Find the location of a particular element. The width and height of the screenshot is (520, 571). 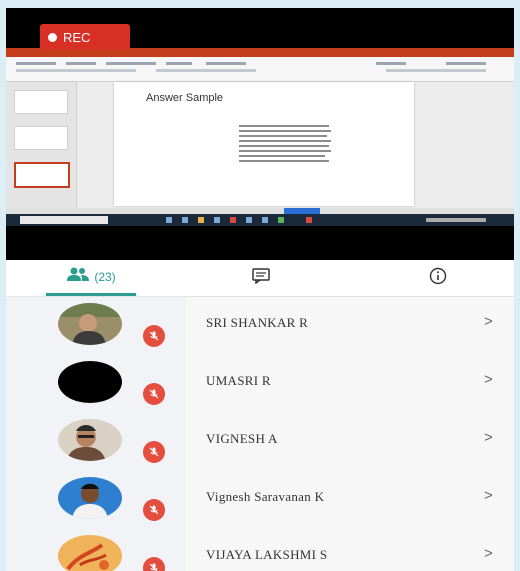

participant-name: Vignesh Saravanan K is located at coordinates (265, 496).